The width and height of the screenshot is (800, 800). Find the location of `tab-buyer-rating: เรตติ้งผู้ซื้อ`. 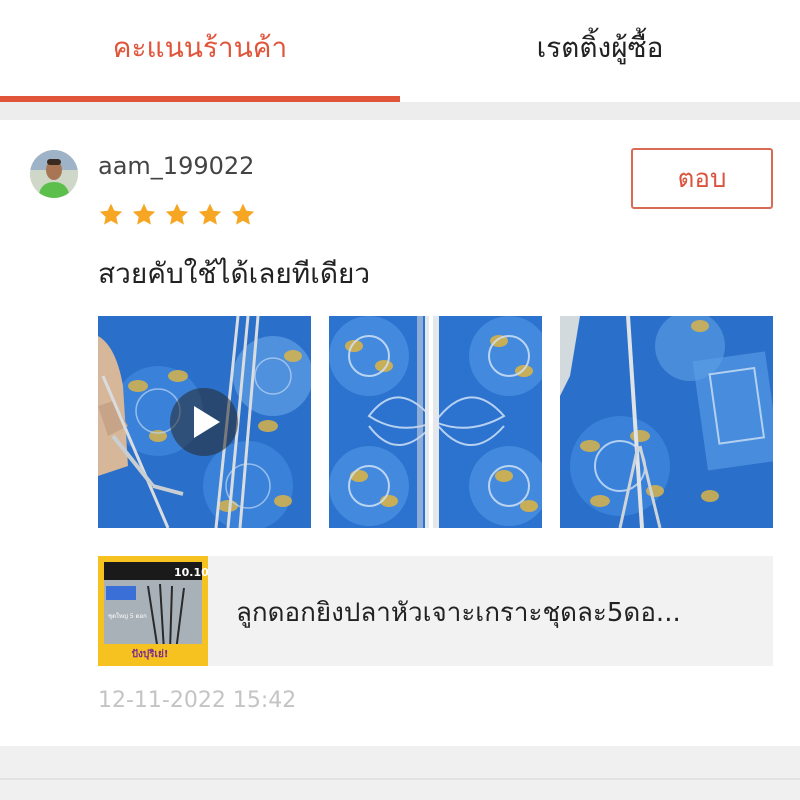

tab-buyer-rating: เรตติ้งผู้ซื้อ is located at coordinates (600, 51).